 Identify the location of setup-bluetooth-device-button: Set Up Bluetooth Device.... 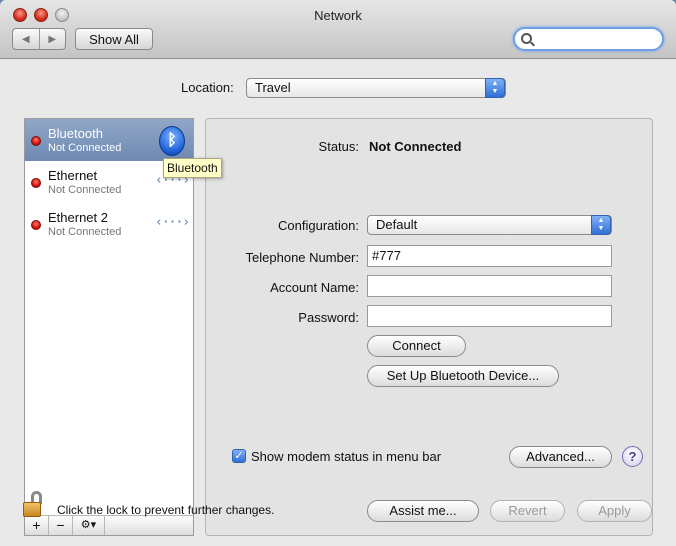
(463, 376).